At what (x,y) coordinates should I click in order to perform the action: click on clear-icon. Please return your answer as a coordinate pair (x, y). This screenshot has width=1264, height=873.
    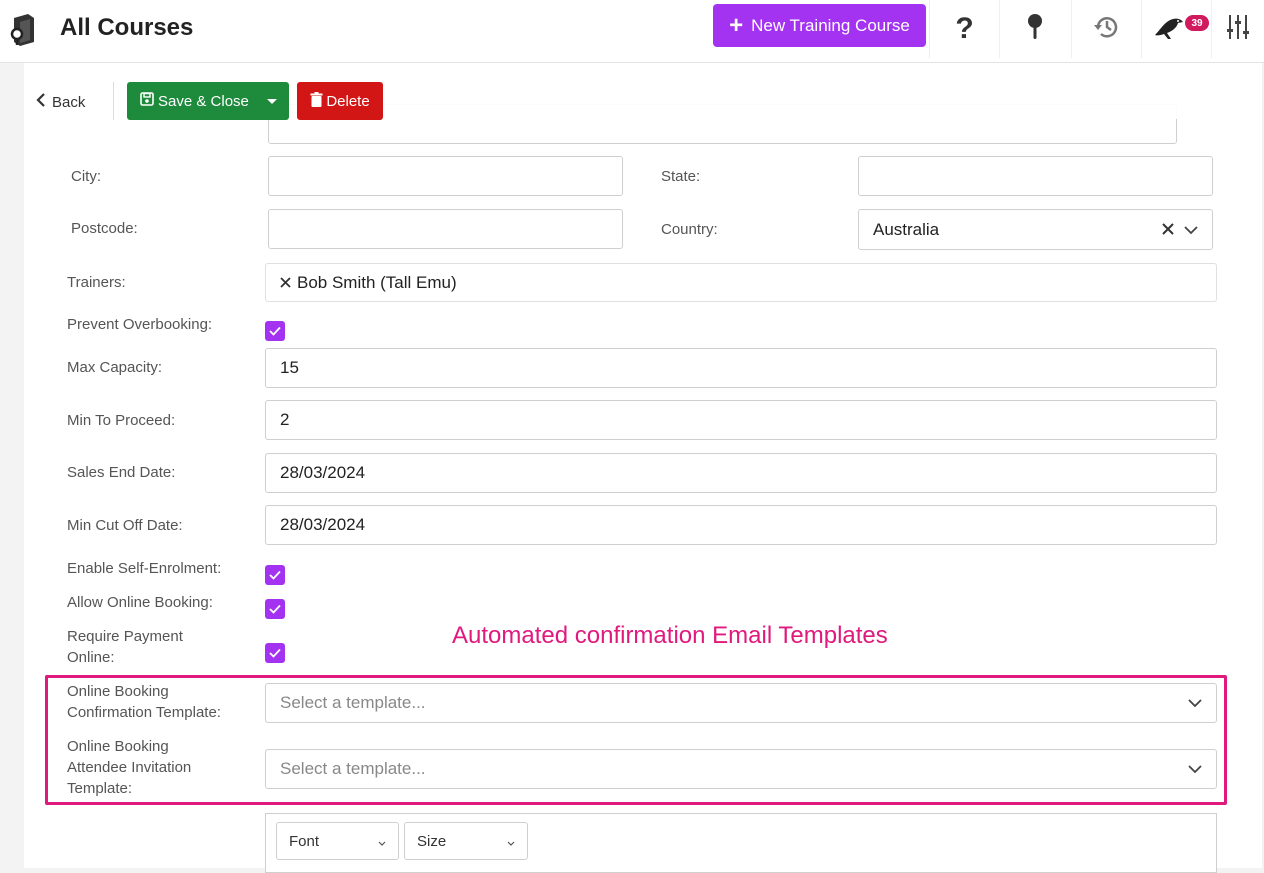
    Looking at the image, I should click on (1168, 230).